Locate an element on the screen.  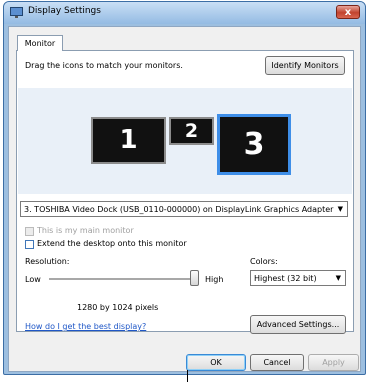
resolution-label: Resolution: is located at coordinates (47, 261).